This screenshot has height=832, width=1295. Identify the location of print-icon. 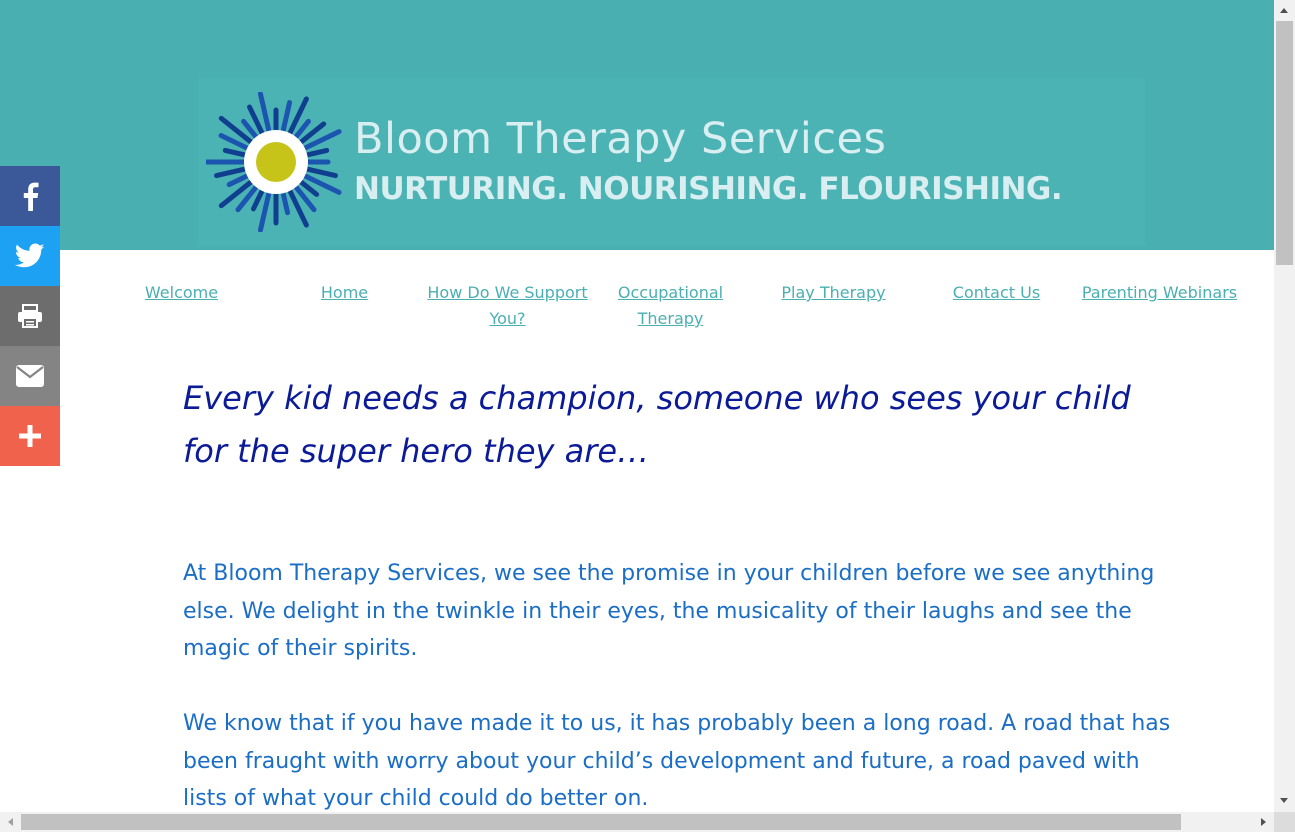
(30, 316).